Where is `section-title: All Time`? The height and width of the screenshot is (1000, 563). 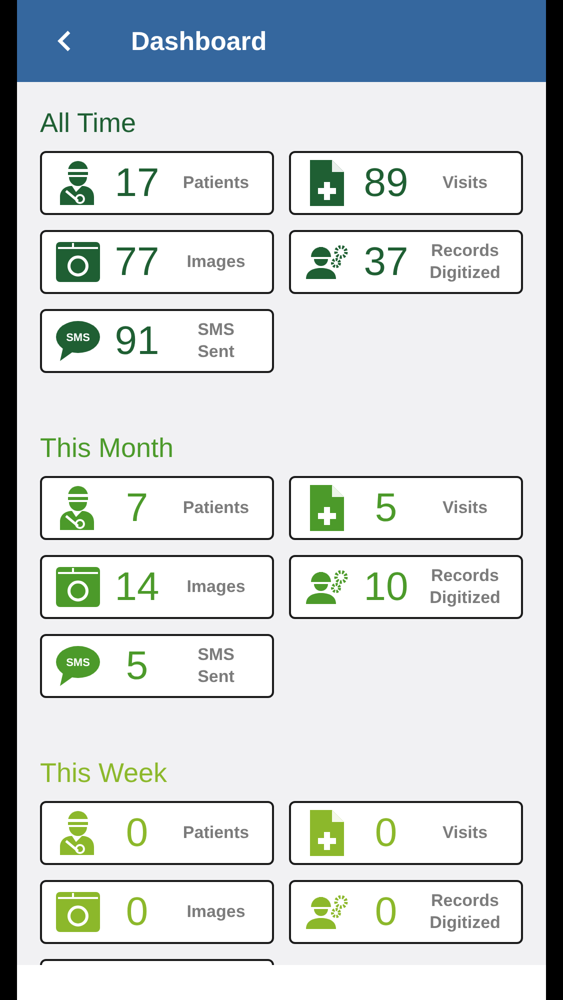 section-title: All Time is located at coordinates (88, 123).